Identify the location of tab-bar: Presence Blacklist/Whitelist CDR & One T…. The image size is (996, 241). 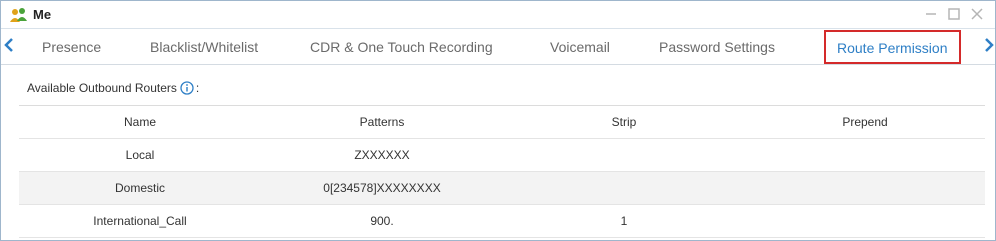
(498, 47).